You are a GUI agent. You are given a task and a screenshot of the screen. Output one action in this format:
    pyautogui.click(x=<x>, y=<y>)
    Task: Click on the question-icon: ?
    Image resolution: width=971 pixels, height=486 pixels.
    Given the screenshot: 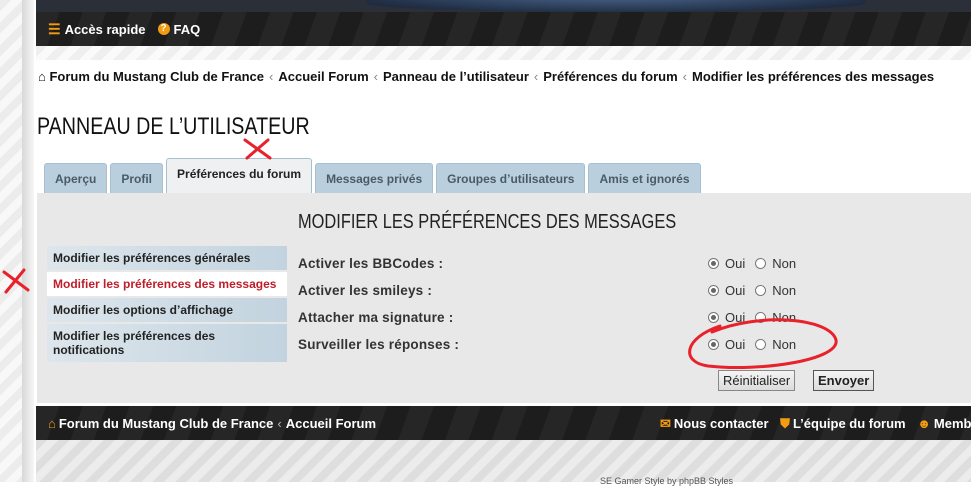 What is the action you would take?
    pyautogui.click(x=163, y=29)
    